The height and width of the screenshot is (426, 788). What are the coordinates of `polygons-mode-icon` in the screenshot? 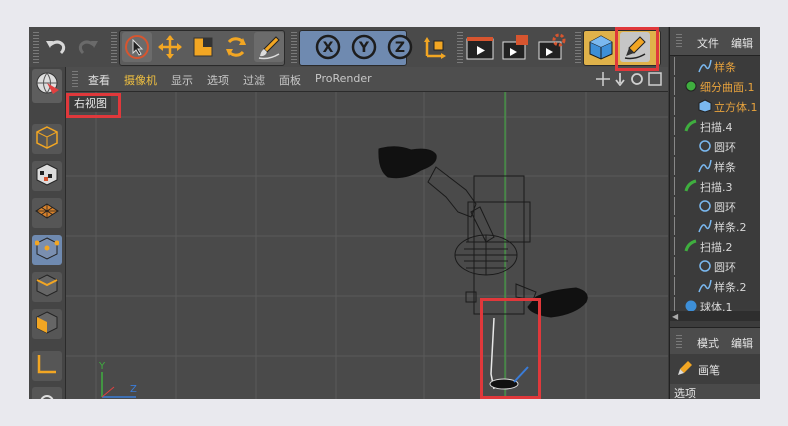 It's located at (47, 324).